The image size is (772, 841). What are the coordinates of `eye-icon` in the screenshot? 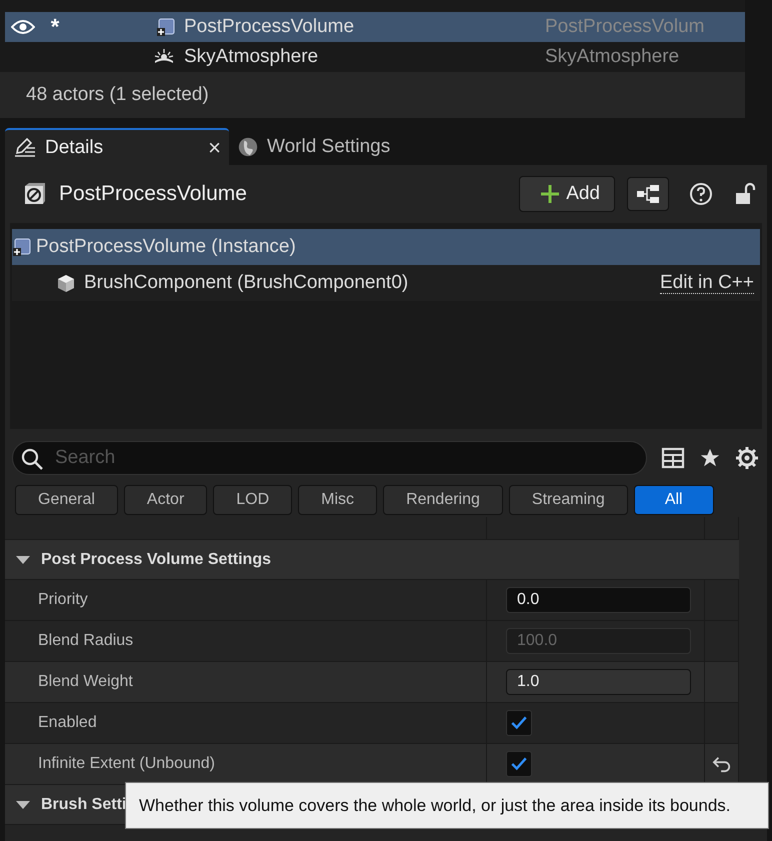 It's located at (22, 27).